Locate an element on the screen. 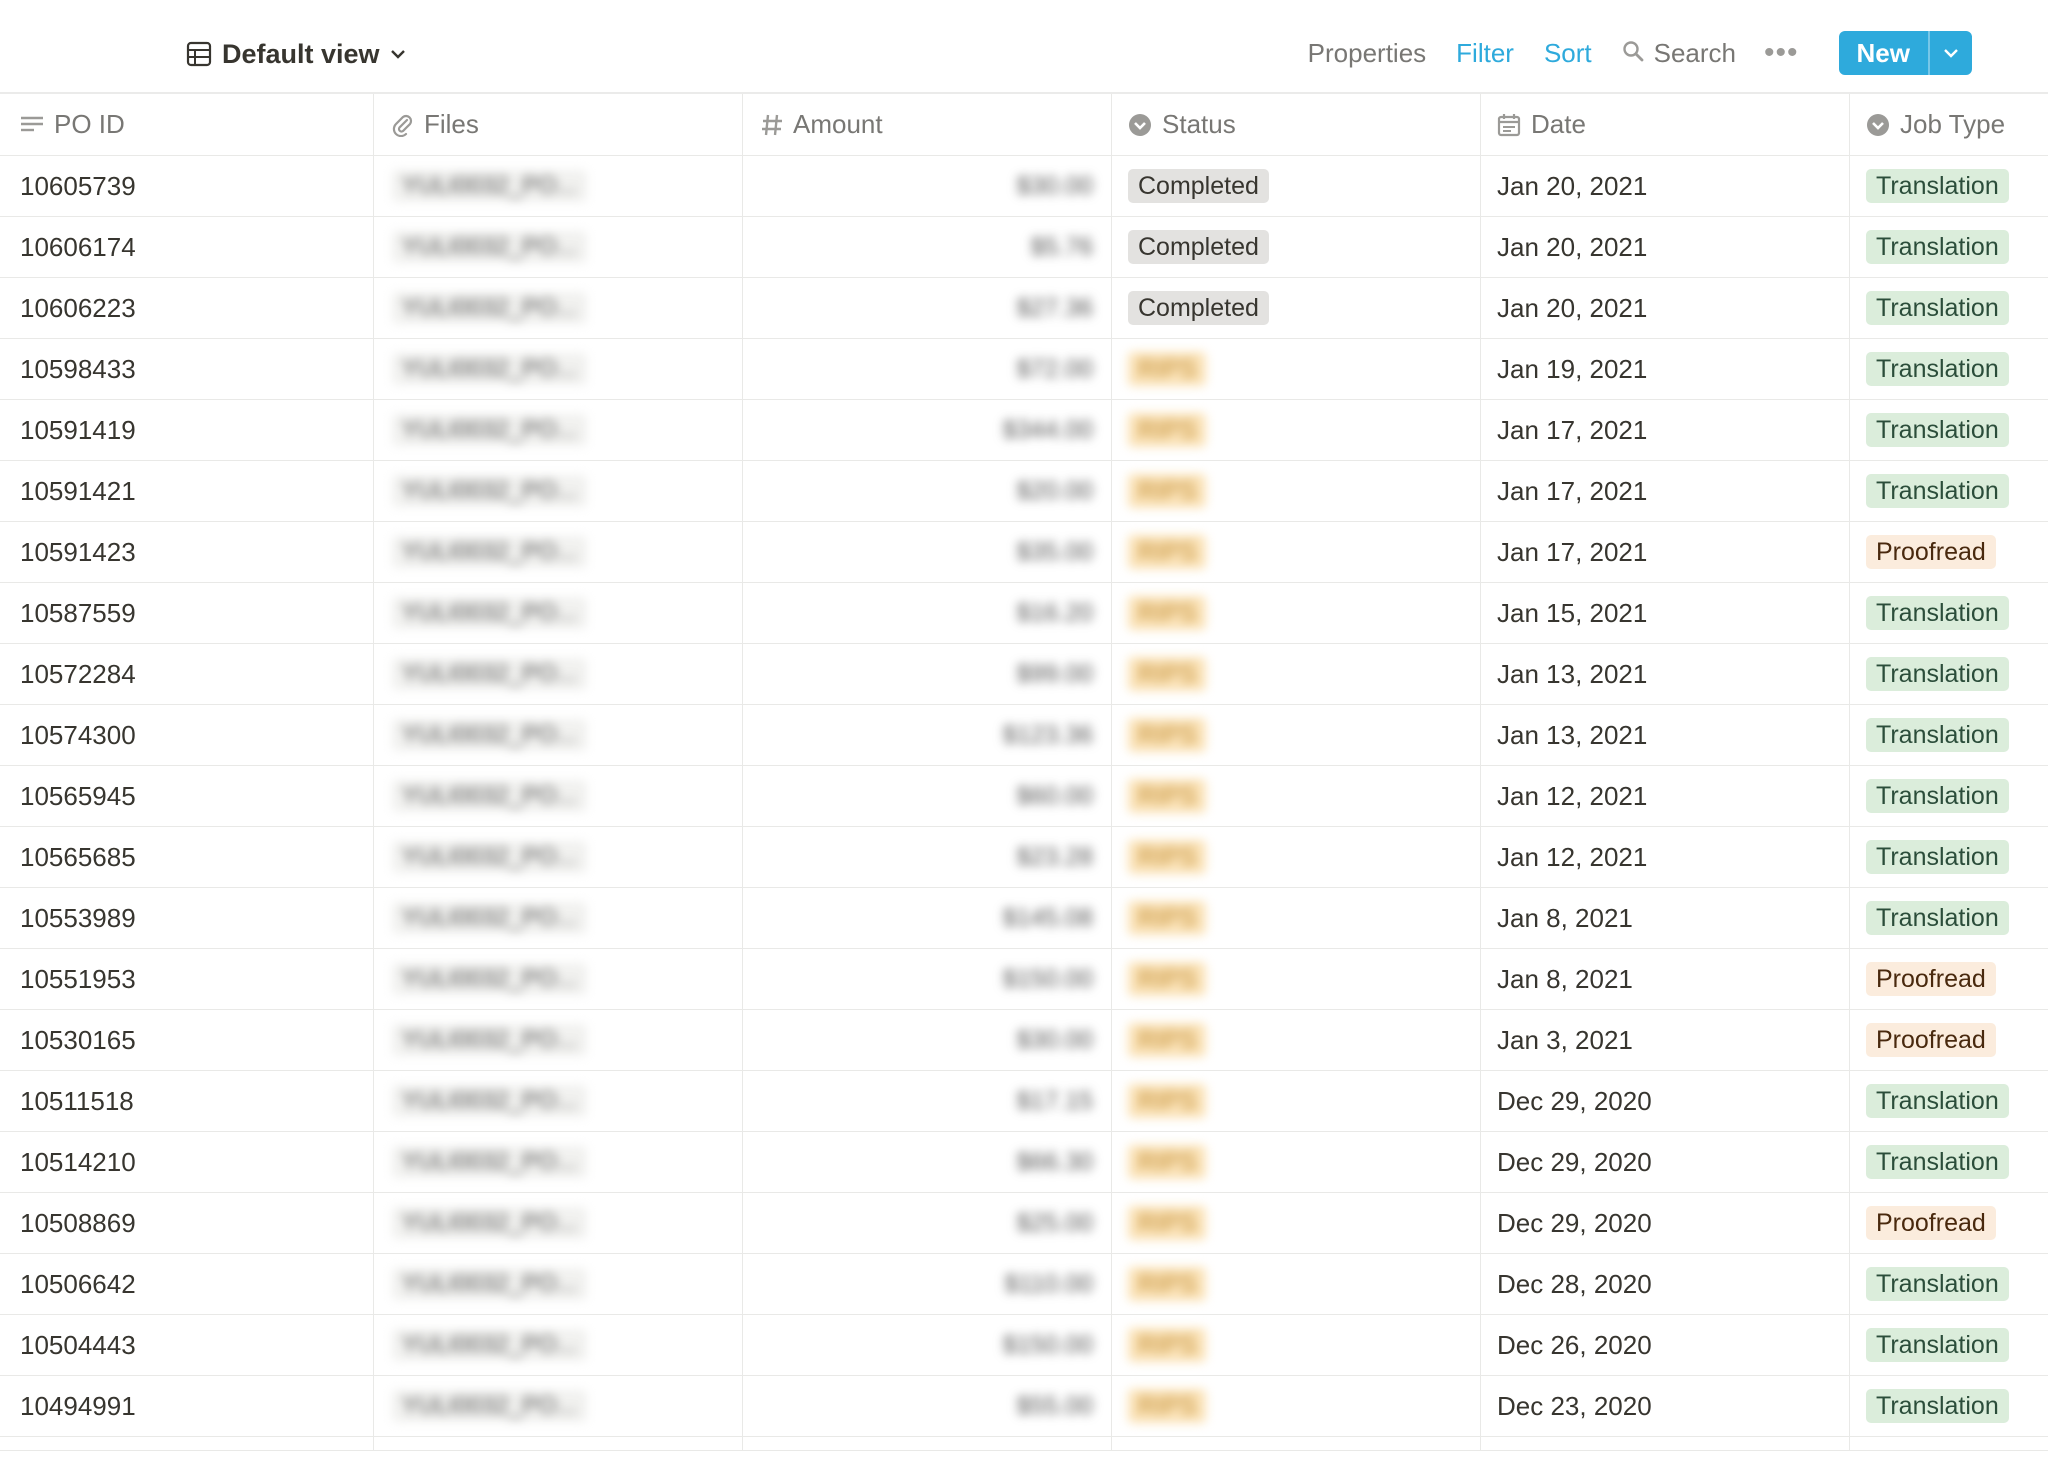 The image size is (2048, 1459). amount-cell: $17.15 is located at coordinates (927, 1101).